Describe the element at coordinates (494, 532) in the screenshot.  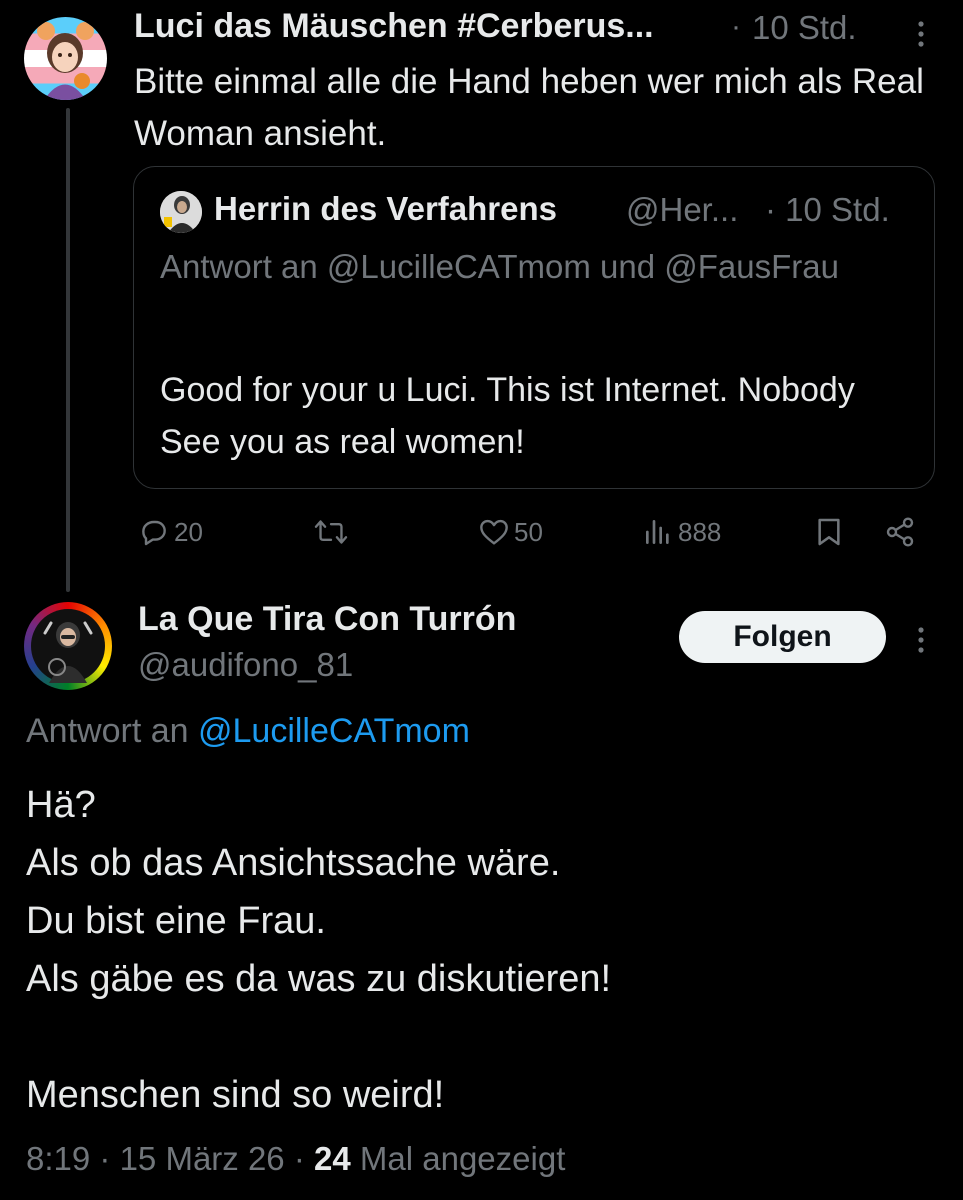
I see `heart-icon` at that location.